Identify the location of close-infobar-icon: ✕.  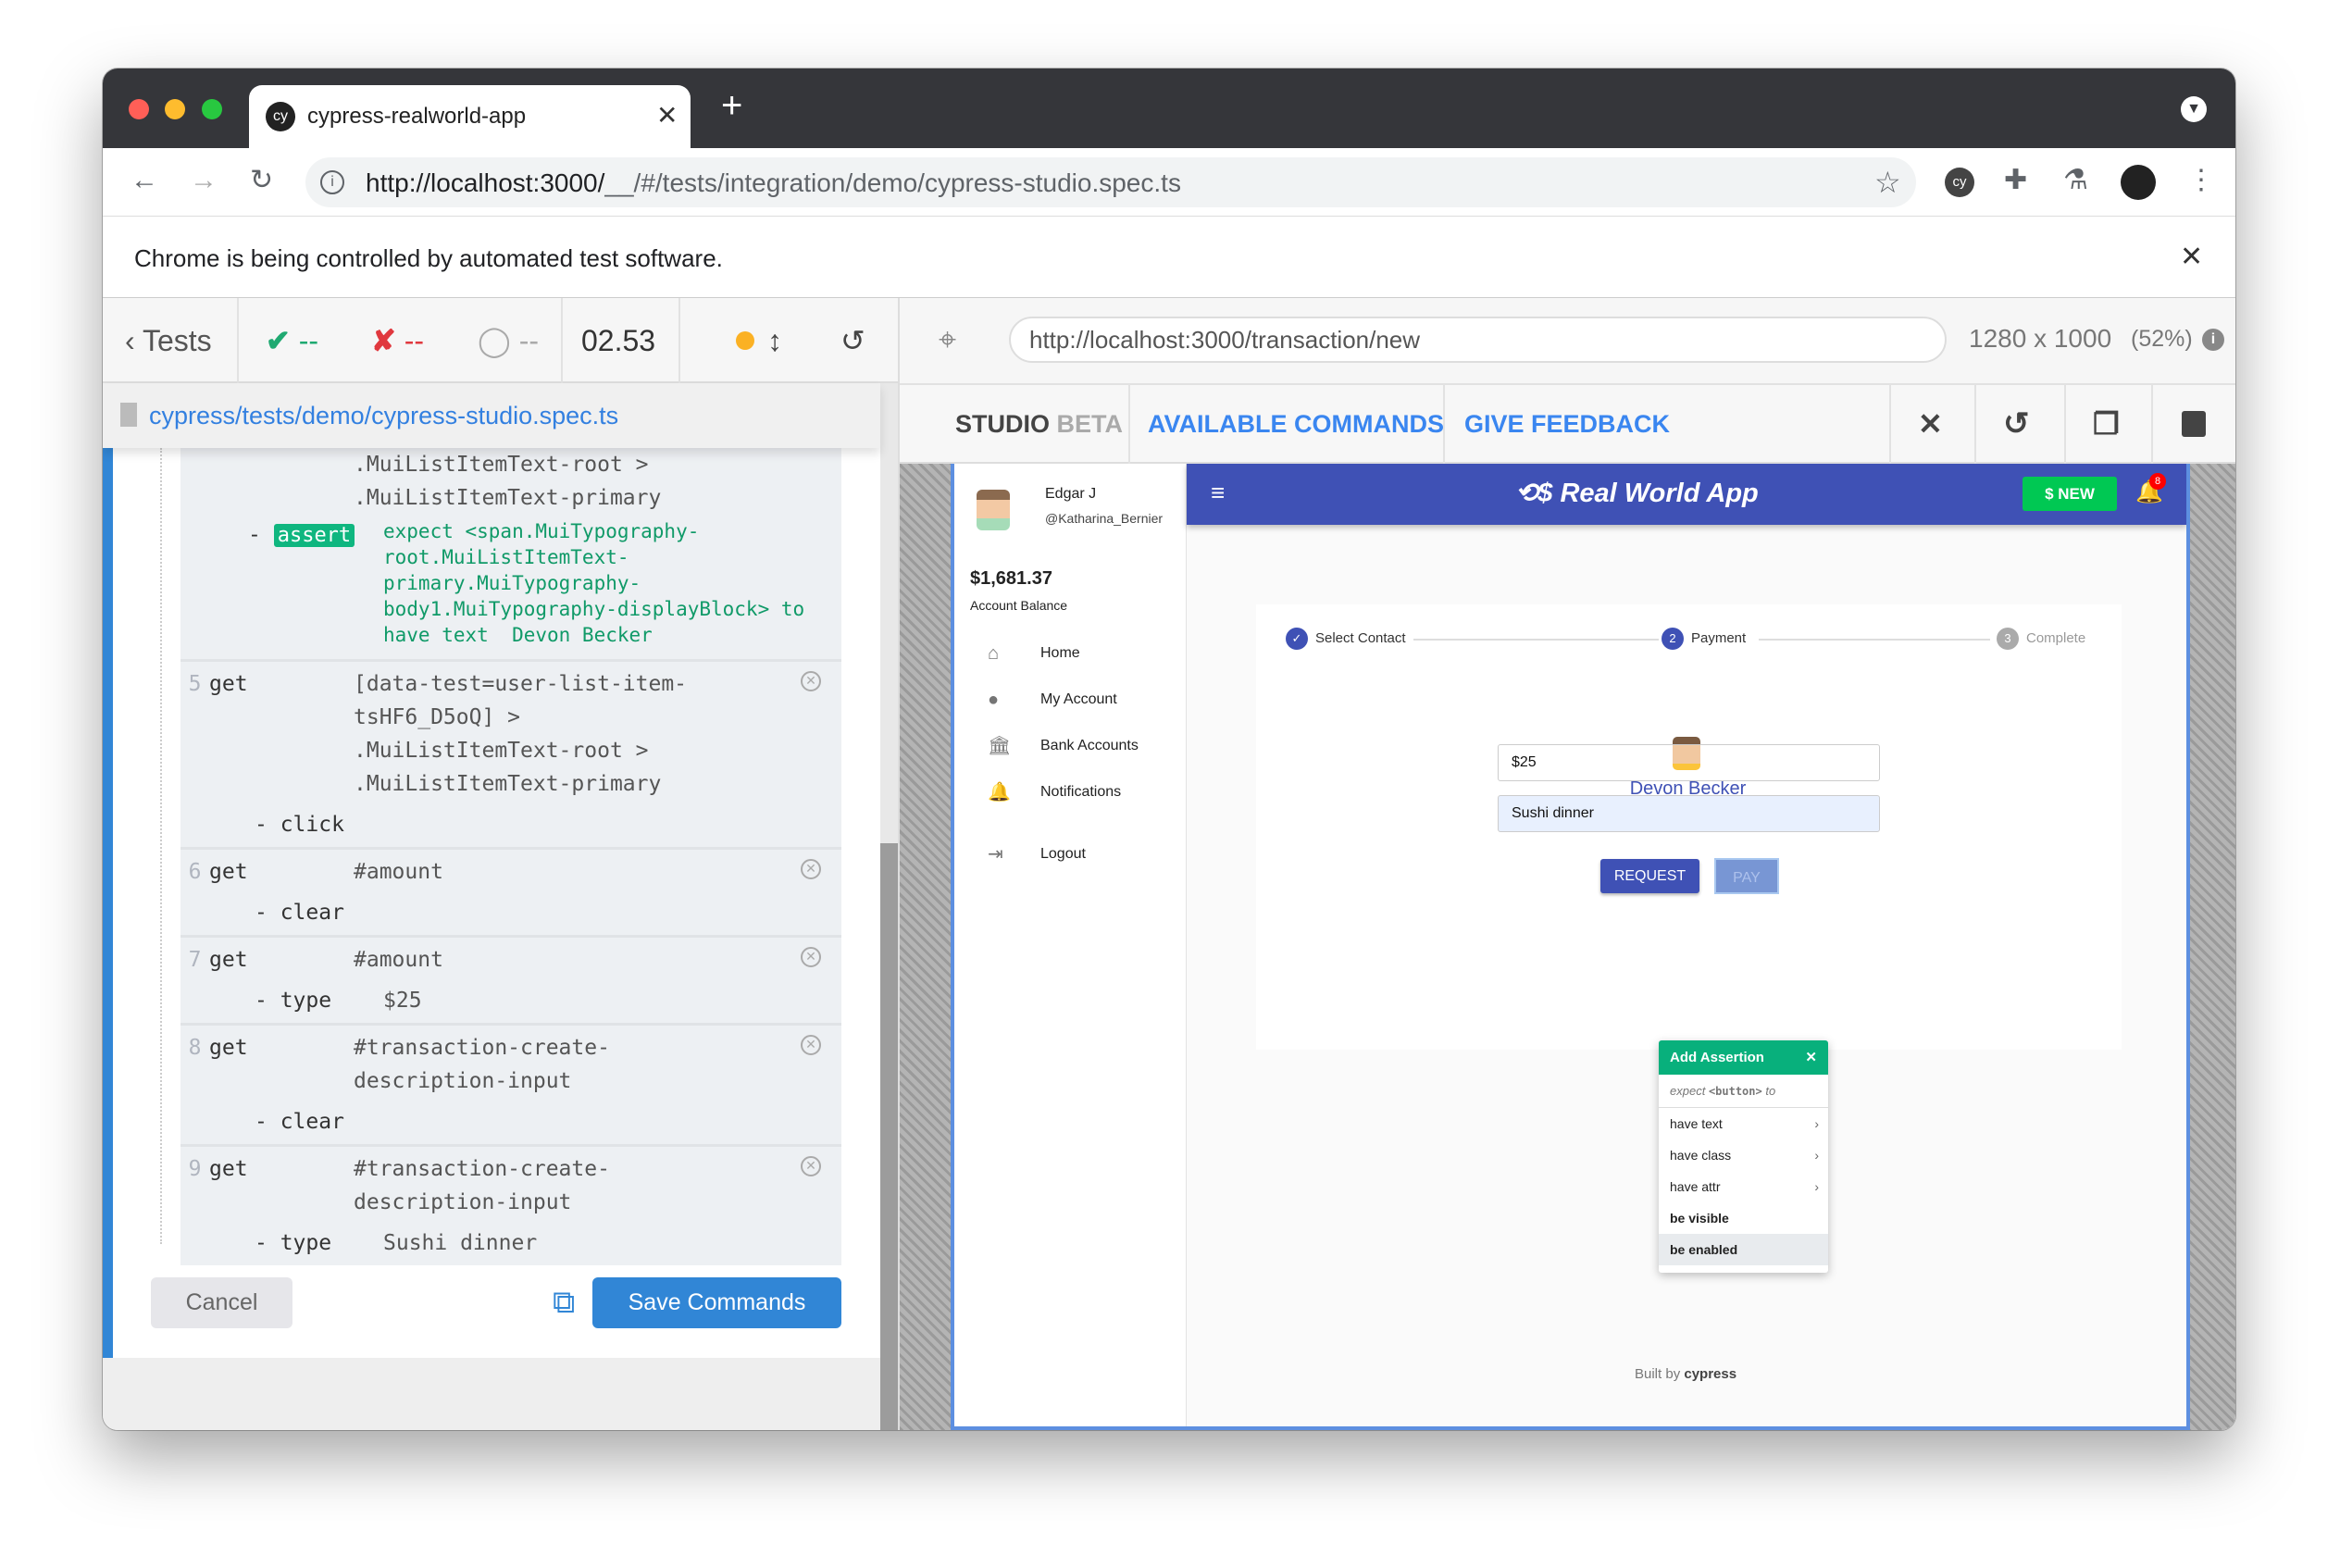
(2191, 257).